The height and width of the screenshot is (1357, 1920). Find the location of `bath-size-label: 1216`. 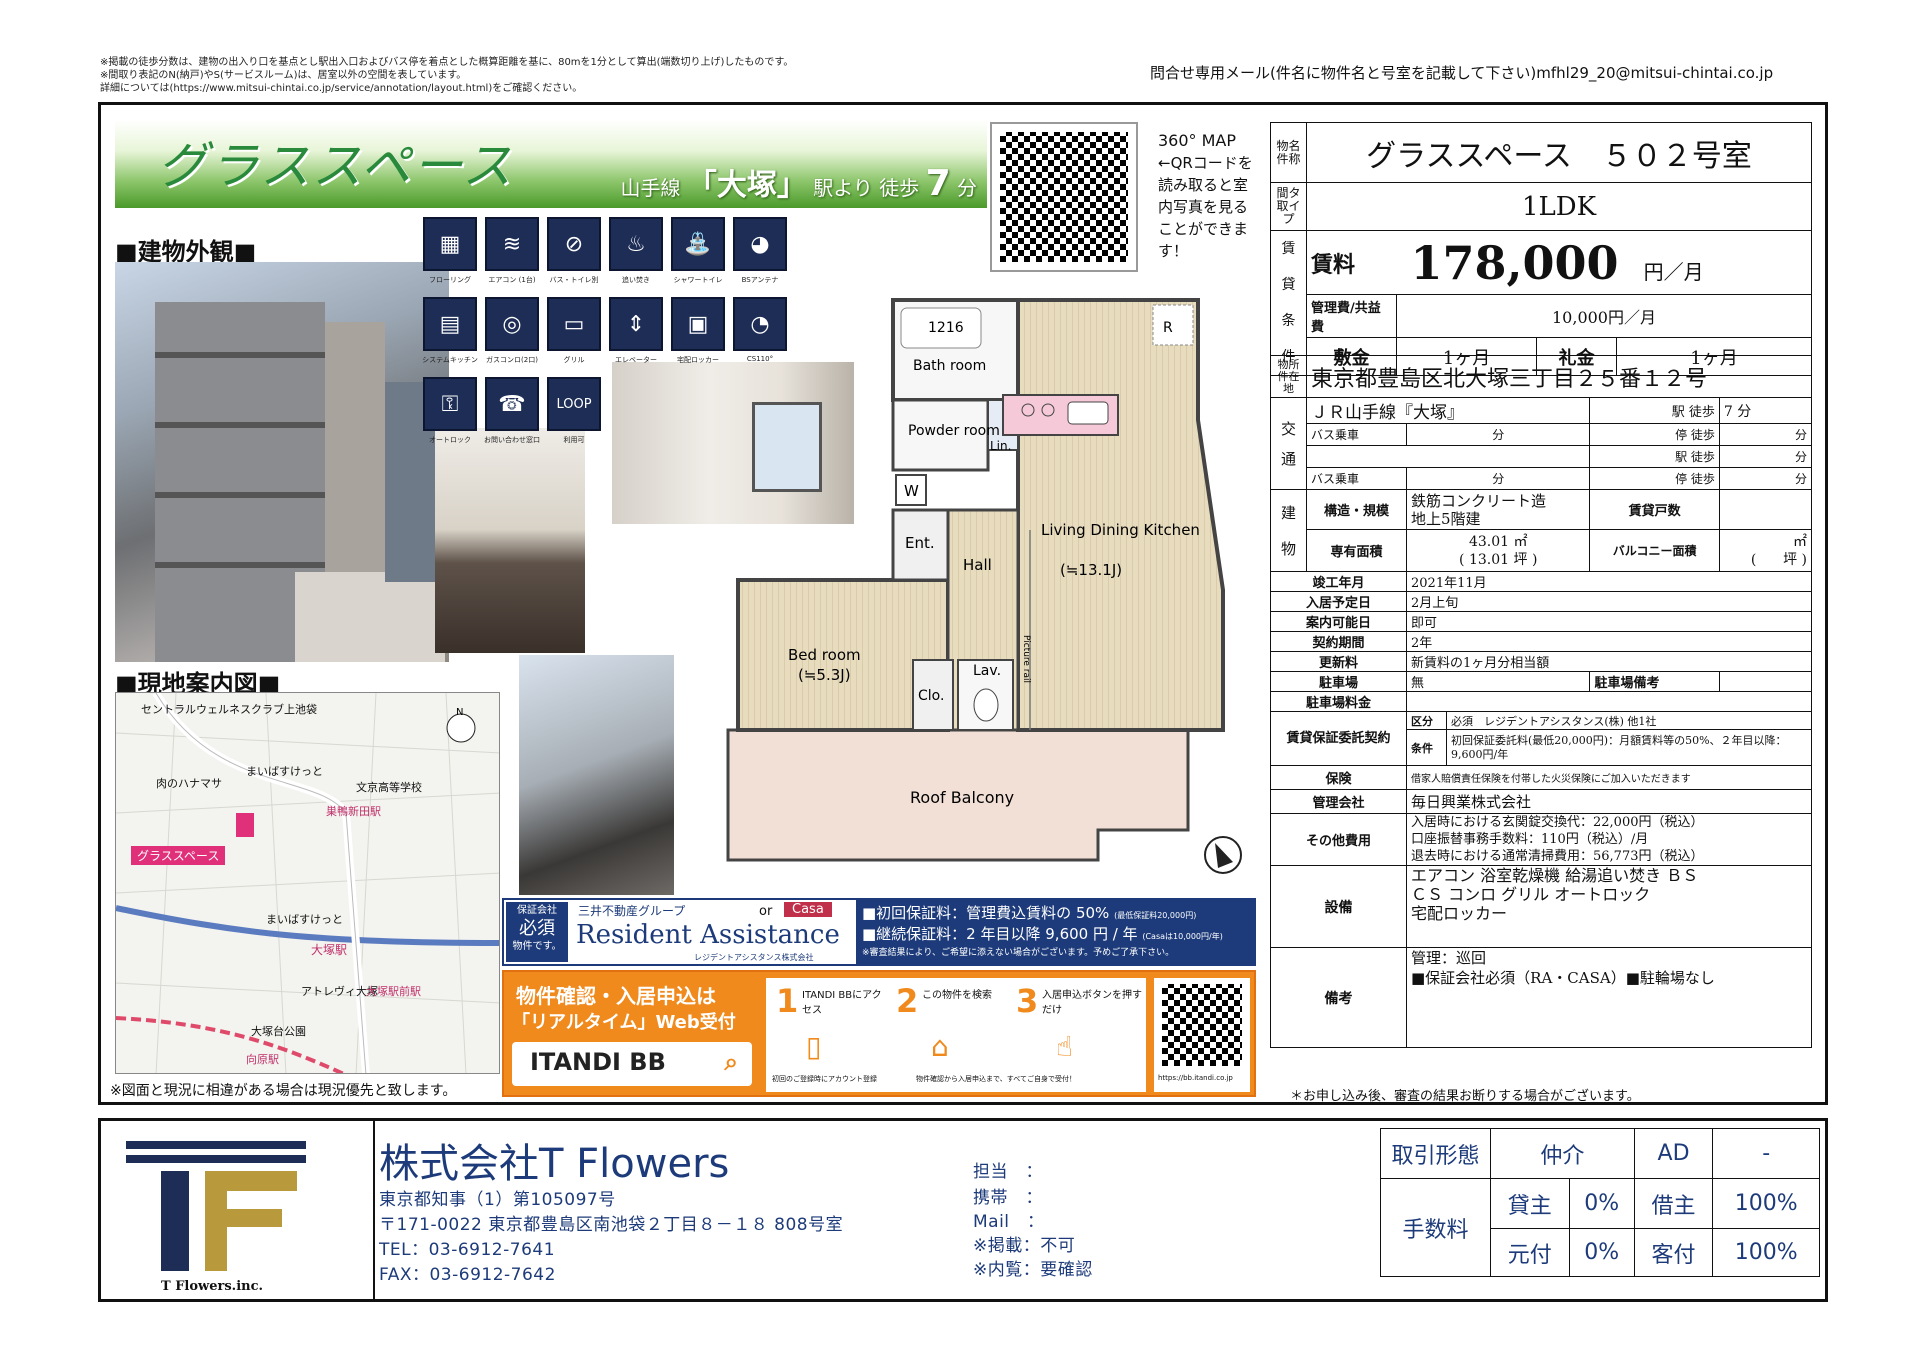

bath-size-label: 1216 is located at coordinates (946, 328).